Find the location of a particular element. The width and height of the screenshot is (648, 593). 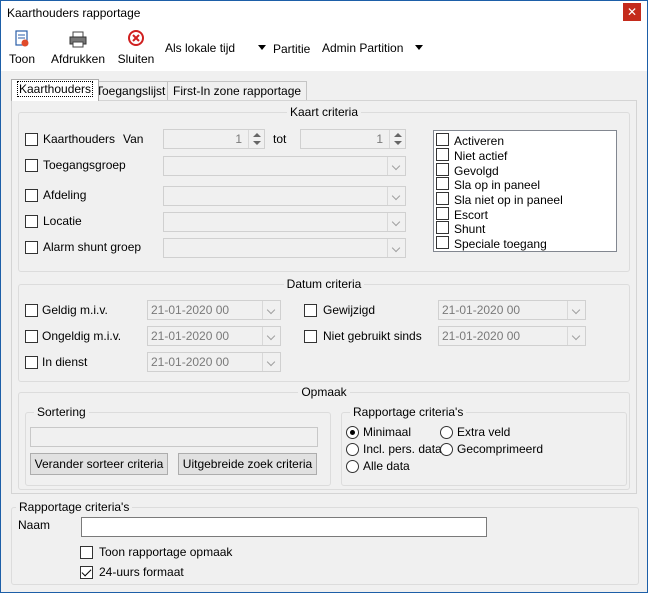

locatie-label: Locatie is located at coordinates (62, 221).